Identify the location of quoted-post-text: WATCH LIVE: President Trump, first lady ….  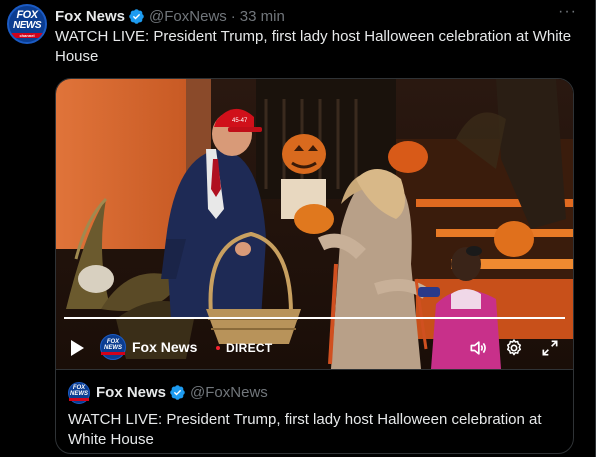
(305, 429).